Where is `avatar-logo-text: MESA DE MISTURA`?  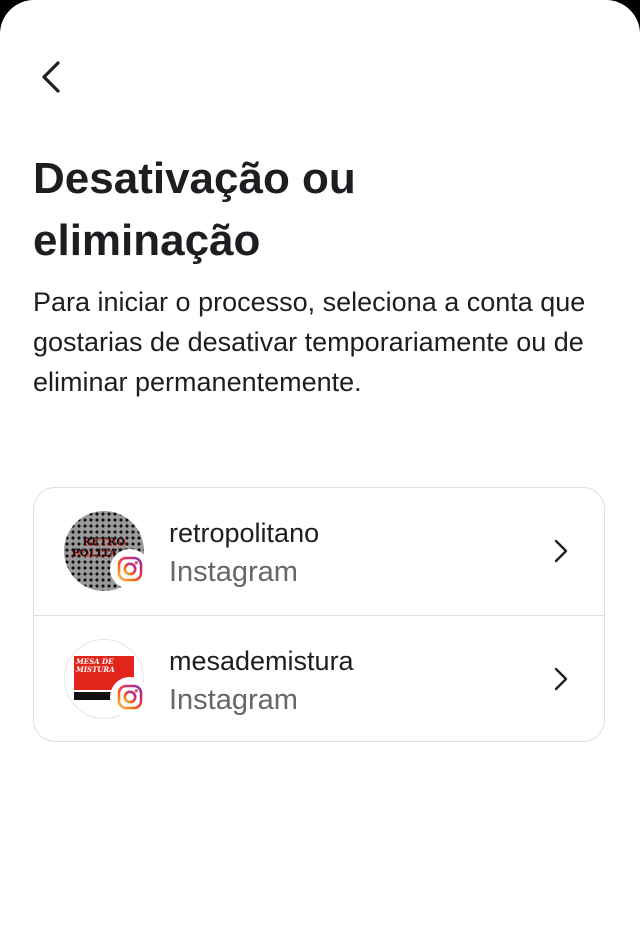 avatar-logo-text: MESA DE MISTURA is located at coordinates (95, 665).